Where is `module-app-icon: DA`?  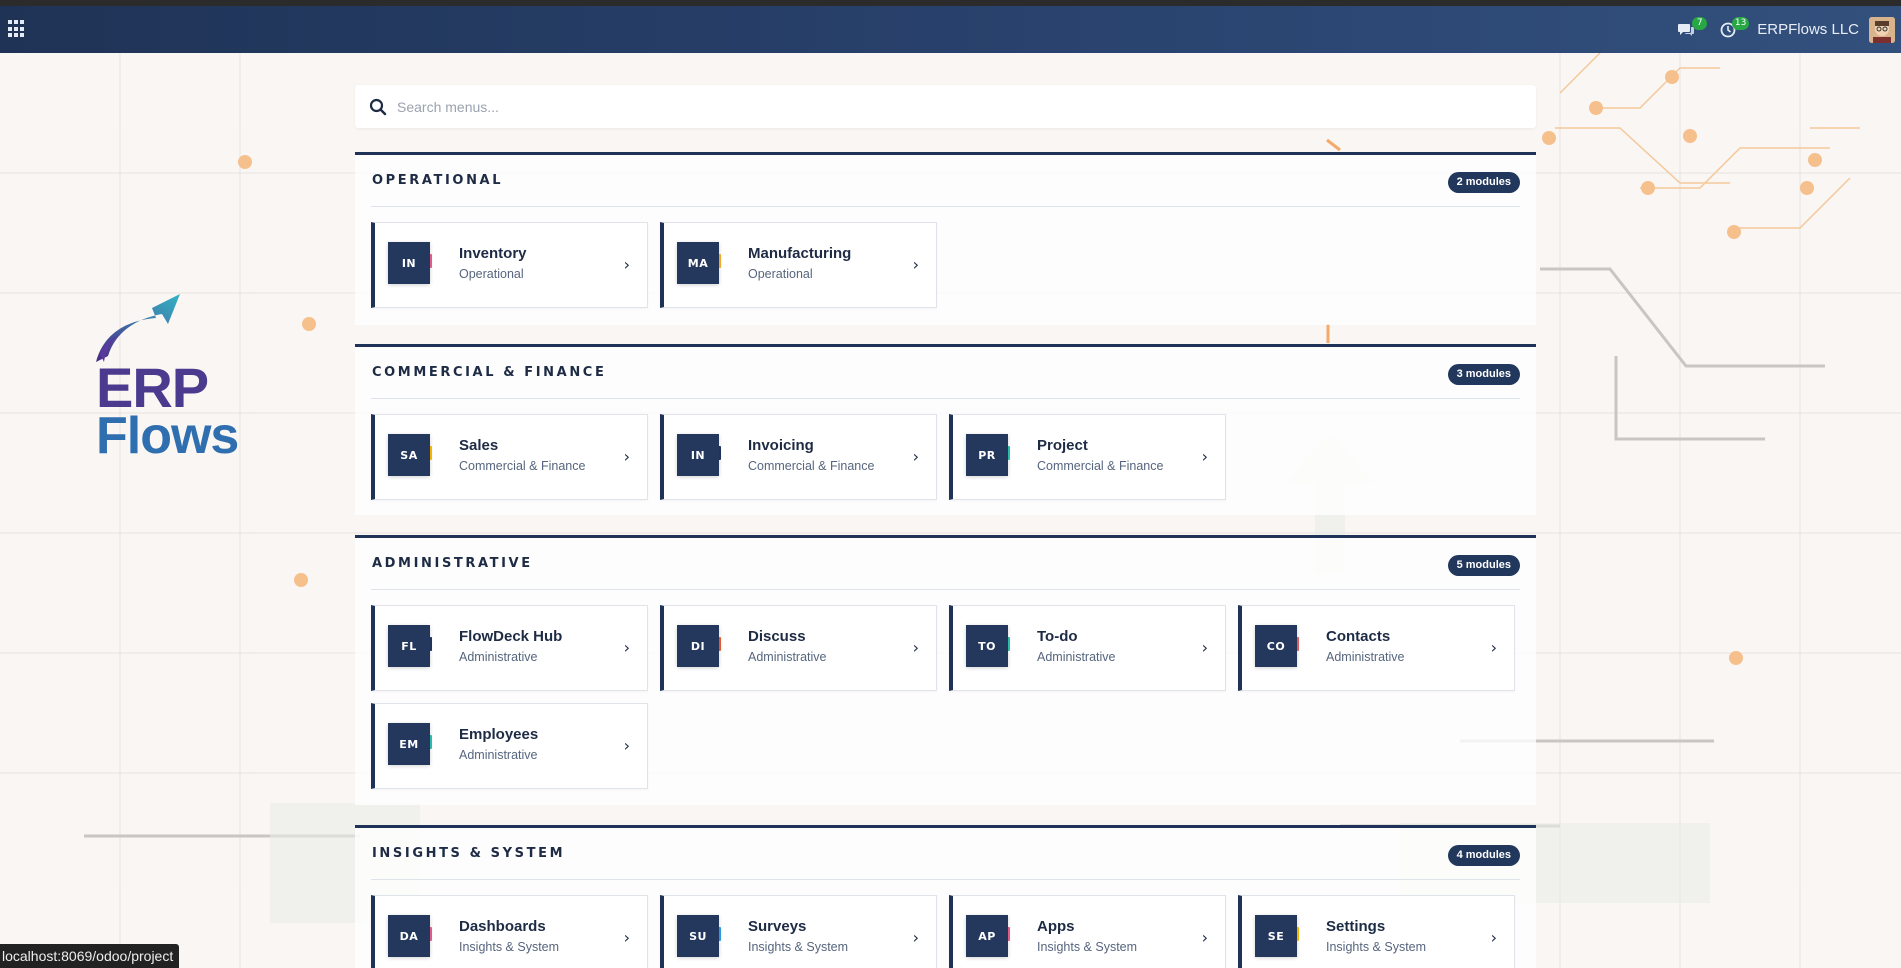
module-app-icon: DA is located at coordinates (410, 936).